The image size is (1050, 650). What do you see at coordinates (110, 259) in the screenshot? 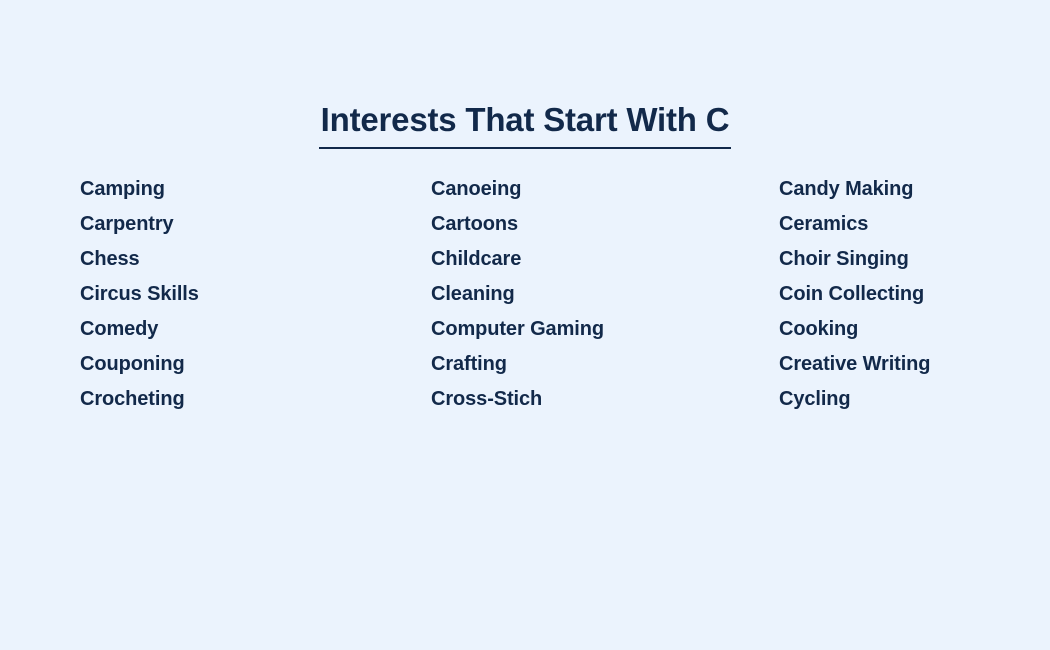
I see `list-item: Chess` at bounding box center [110, 259].